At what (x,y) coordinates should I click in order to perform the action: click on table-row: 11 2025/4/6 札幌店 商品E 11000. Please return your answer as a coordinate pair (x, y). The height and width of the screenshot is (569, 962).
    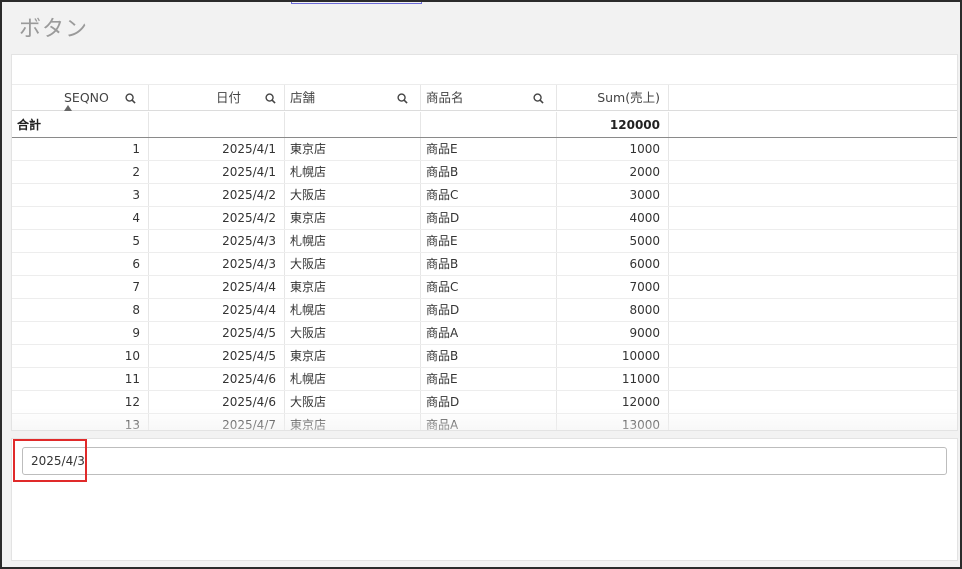
    Looking at the image, I should click on (484, 379).